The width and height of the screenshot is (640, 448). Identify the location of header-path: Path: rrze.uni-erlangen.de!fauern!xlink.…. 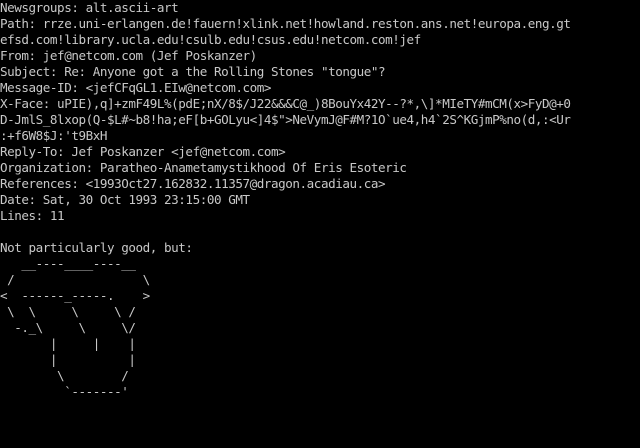
(285, 23).